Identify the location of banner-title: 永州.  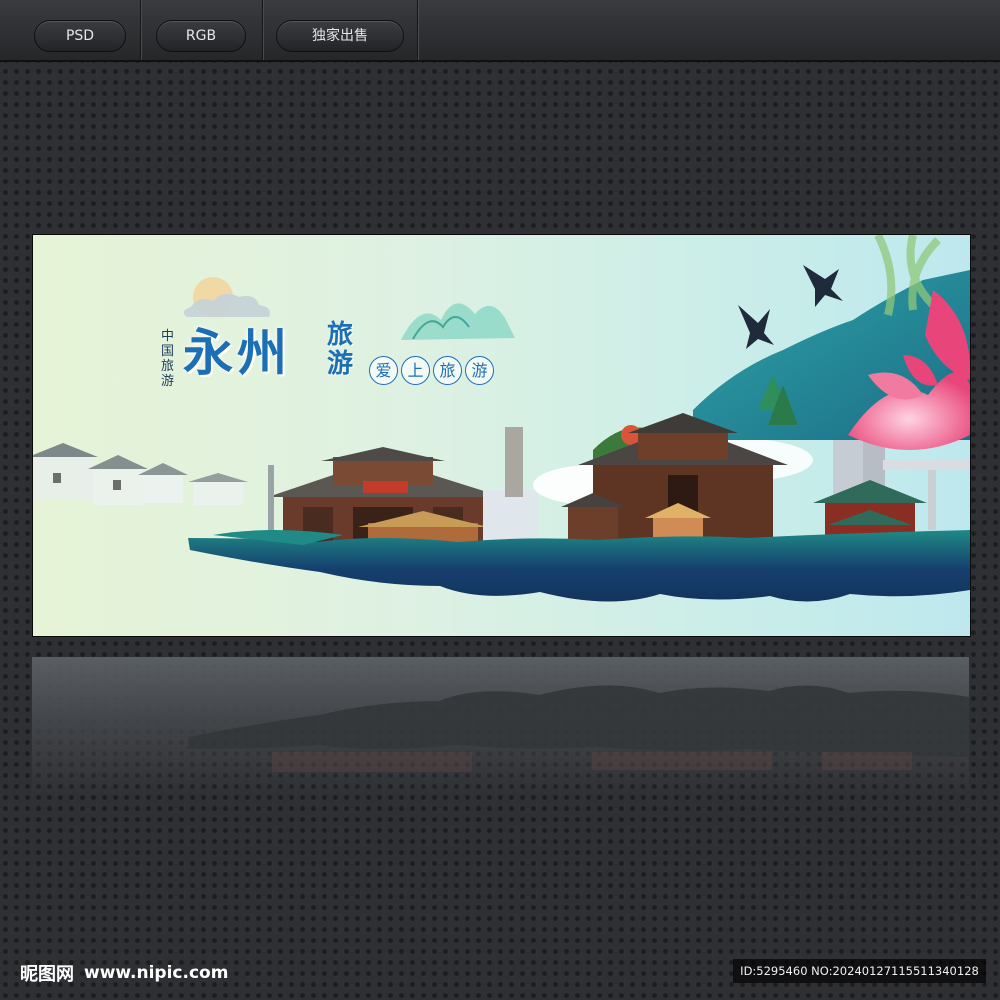
(237, 352).